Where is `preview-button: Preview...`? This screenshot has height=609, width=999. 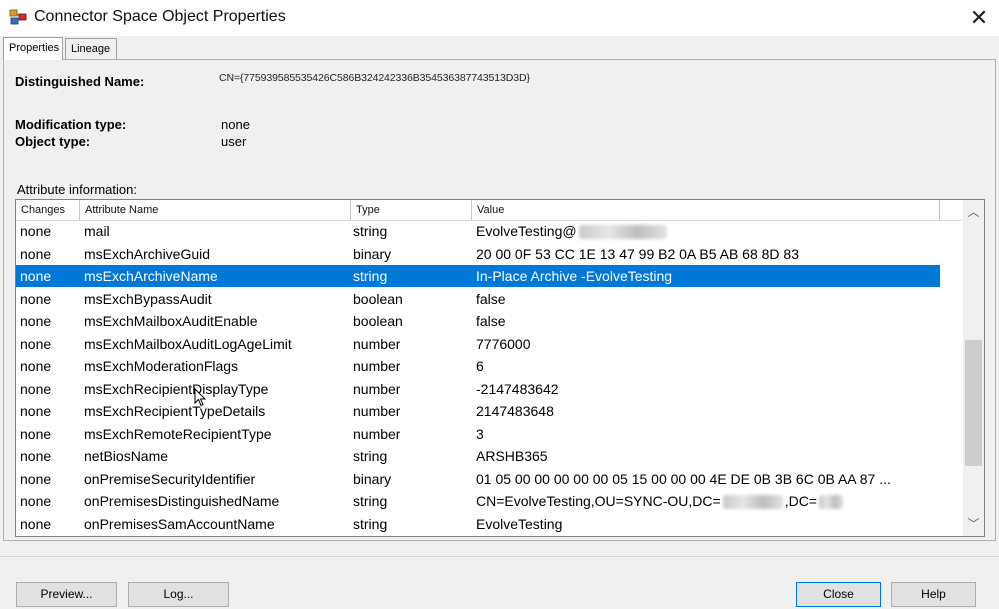
preview-button: Preview... is located at coordinates (66, 594).